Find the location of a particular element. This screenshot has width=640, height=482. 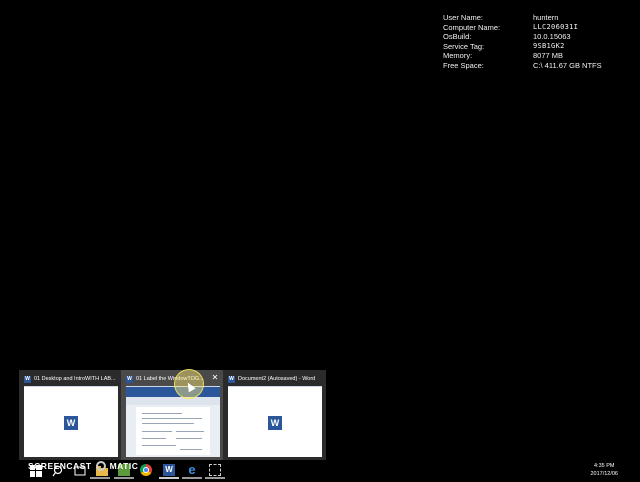

watermark-brand-left: SCREENCAST is located at coordinates (60, 466).